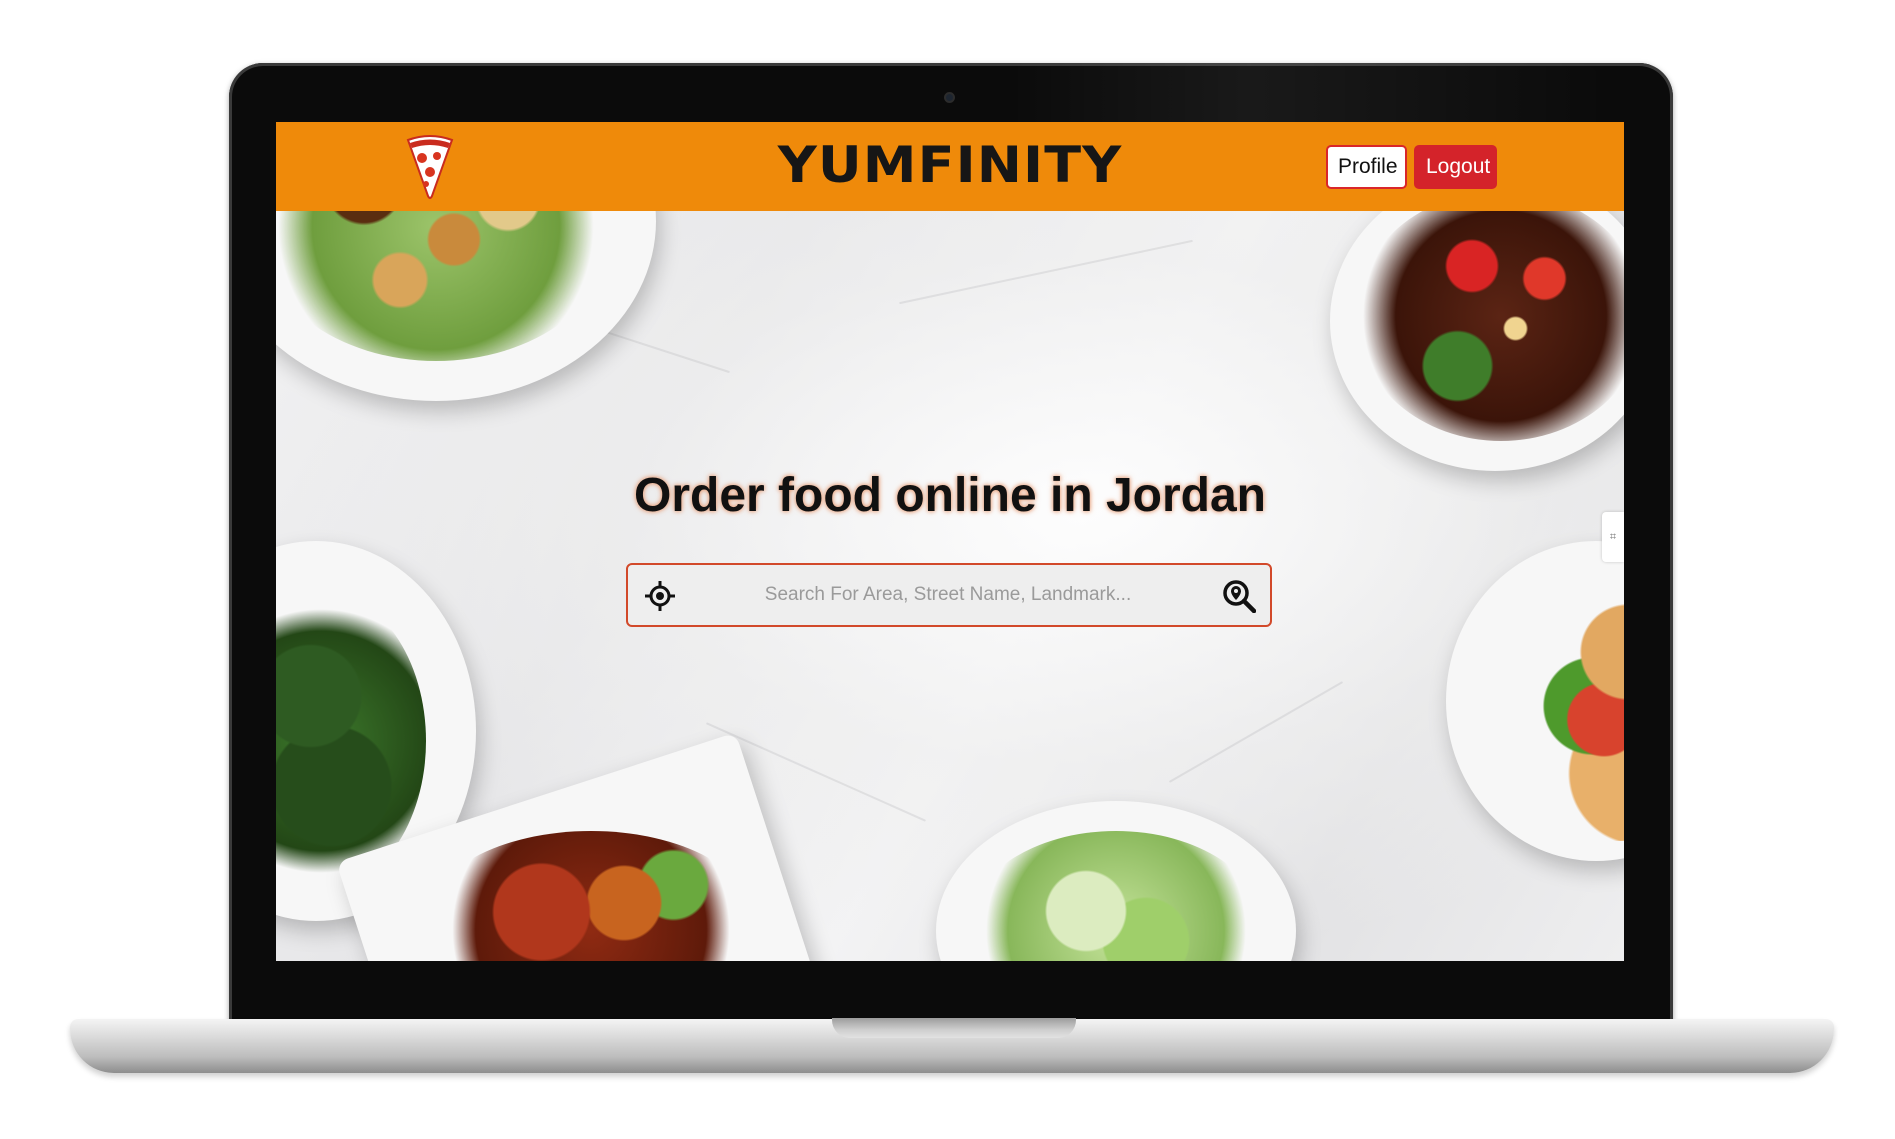  I want to click on laptop-notch, so click(954, 1028).